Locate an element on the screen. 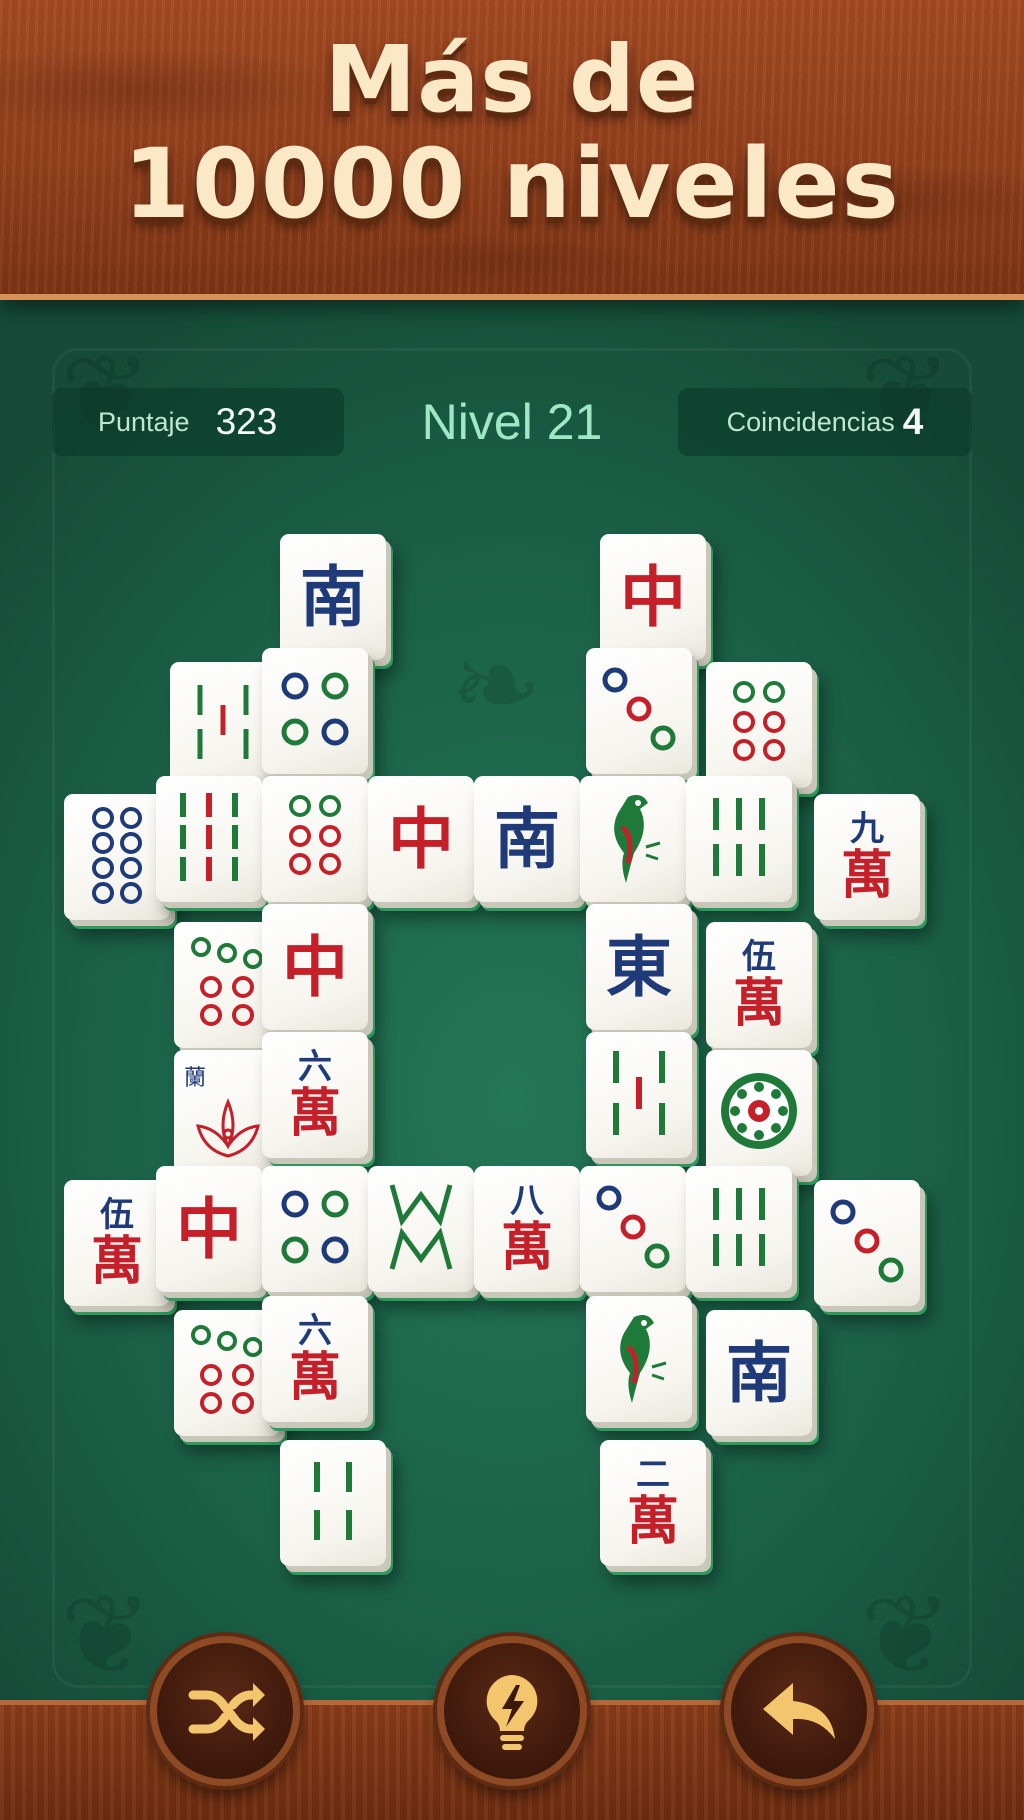 The height and width of the screenshot is (1820, 1024). tile-number: 九 is located at coordinates (866, 829).